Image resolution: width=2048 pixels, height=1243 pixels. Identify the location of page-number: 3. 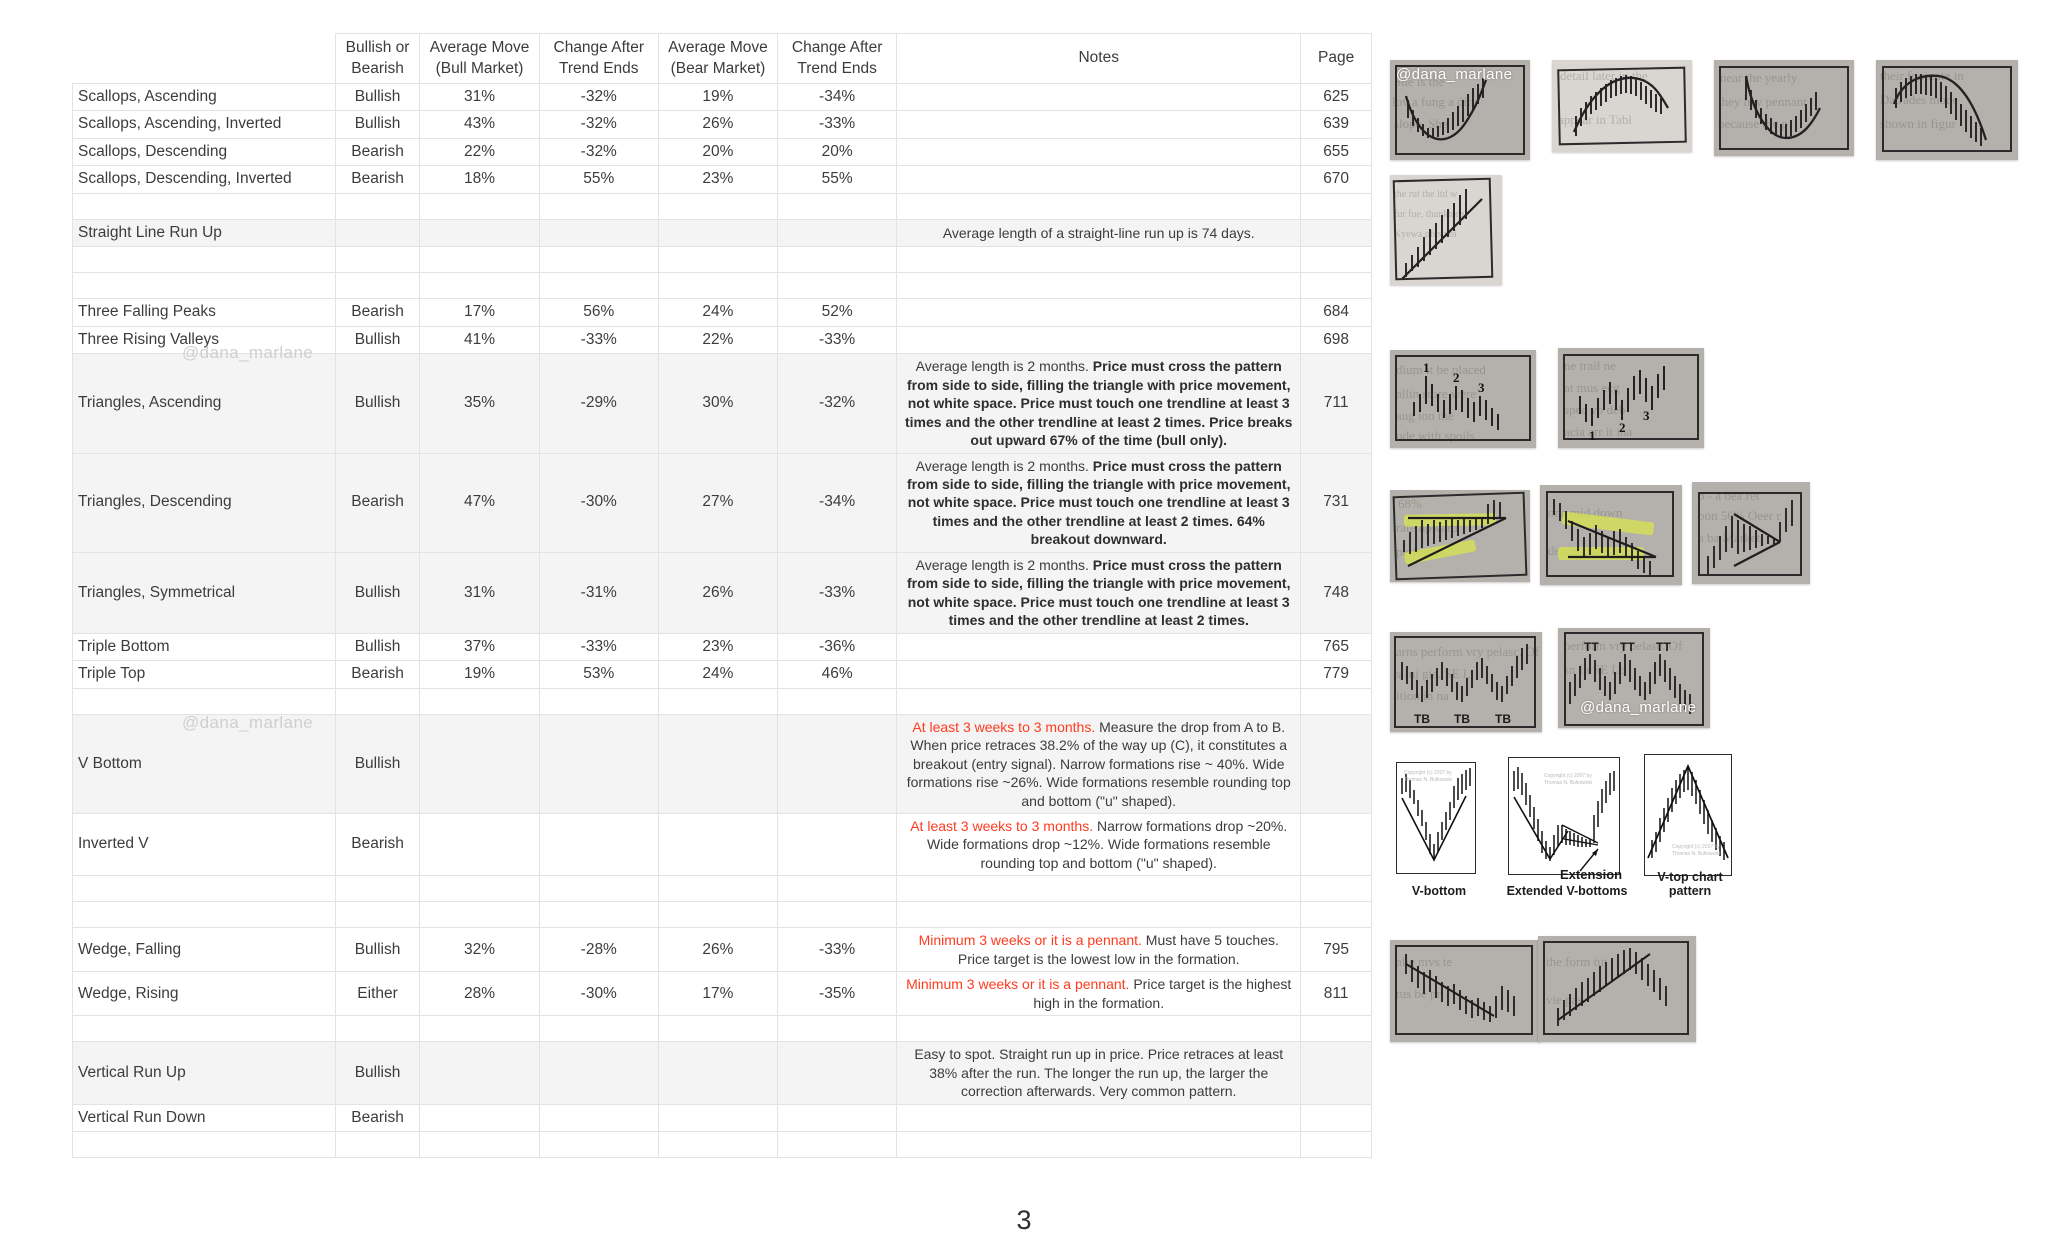
(1024, 1220).